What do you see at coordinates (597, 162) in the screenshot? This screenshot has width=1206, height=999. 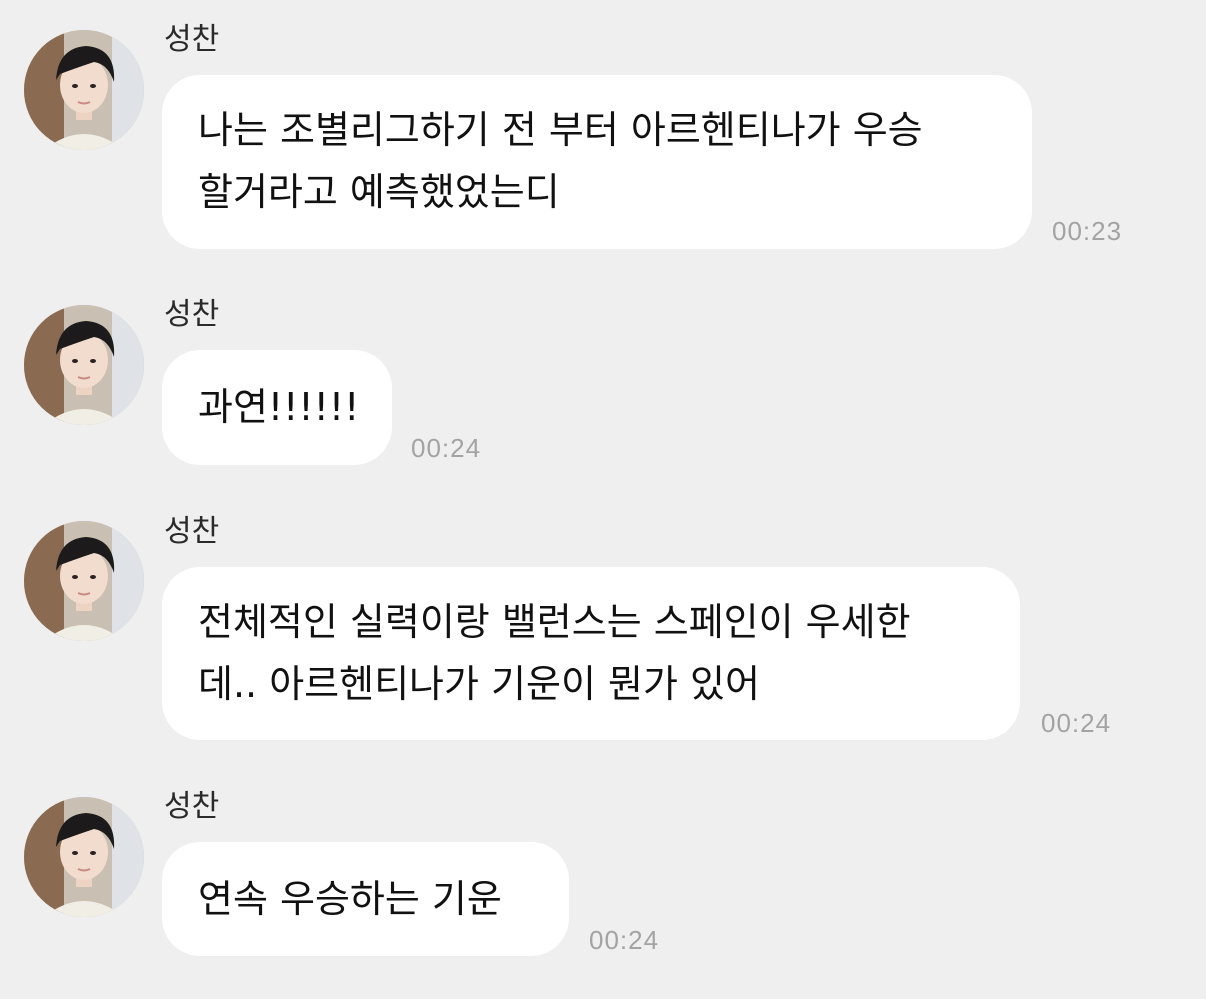 I see `message-bubble: 나는 조별리그하기 전 부터 아르헨티나가 우승 할거라고 예측했었는디` at bounding box center [597, 162].